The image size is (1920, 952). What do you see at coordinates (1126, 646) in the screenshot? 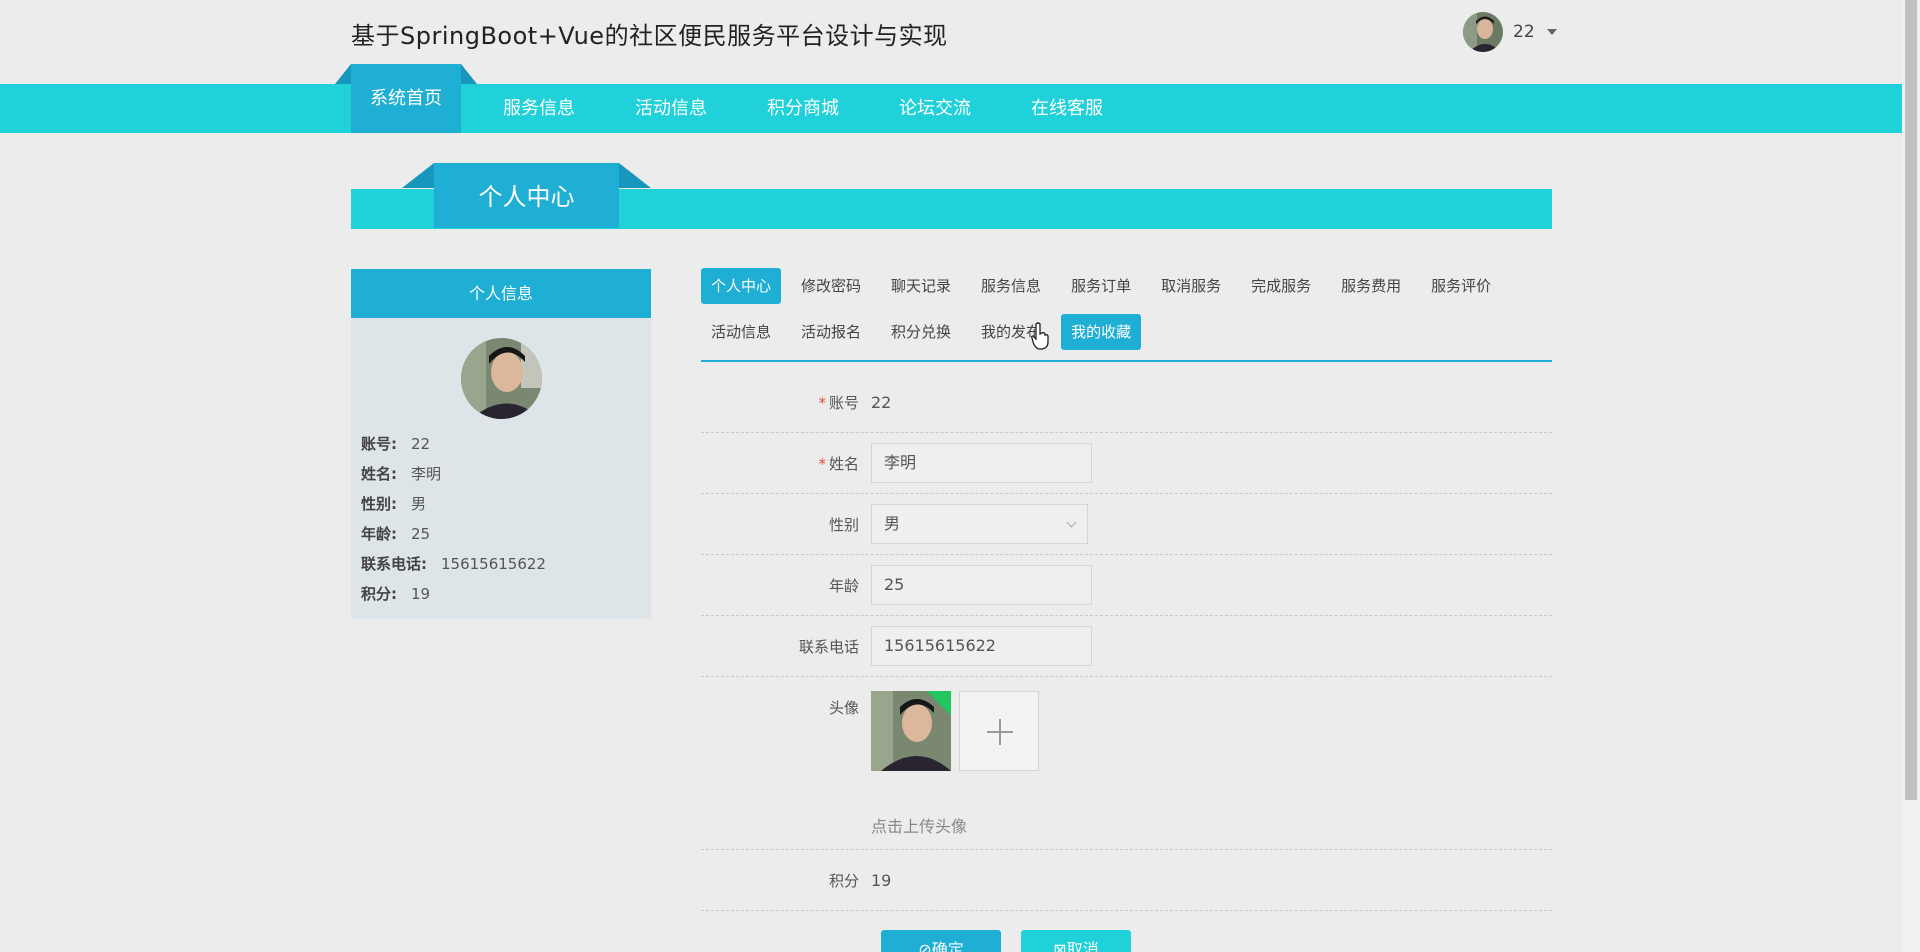
I see `form-row-phone: 联系电话 15615615622` at bounding box center [1126, 646].